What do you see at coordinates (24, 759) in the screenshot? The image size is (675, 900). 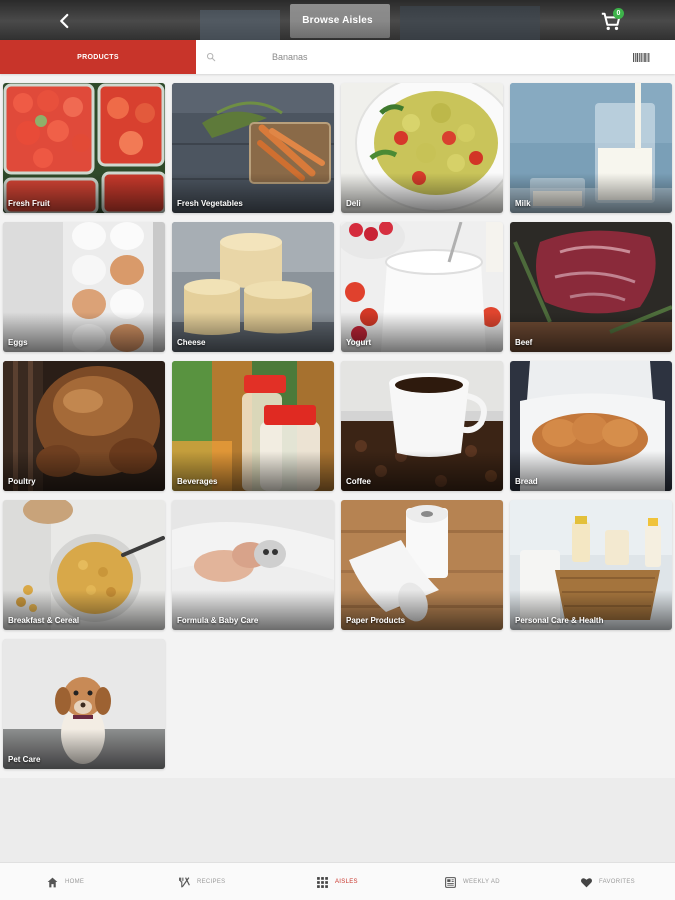 I see `aisle-label: Pet Care` at bounding box center [24, 759].